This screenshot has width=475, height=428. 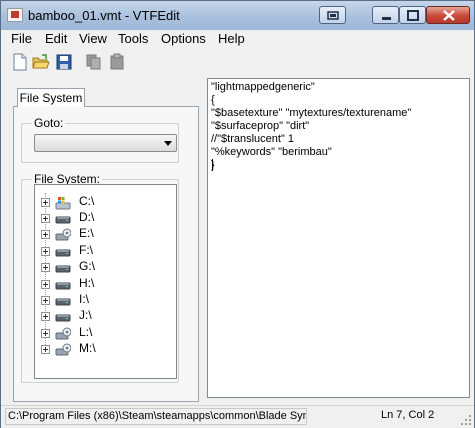 I want to click on close-icon, so click(x=449, y=15).